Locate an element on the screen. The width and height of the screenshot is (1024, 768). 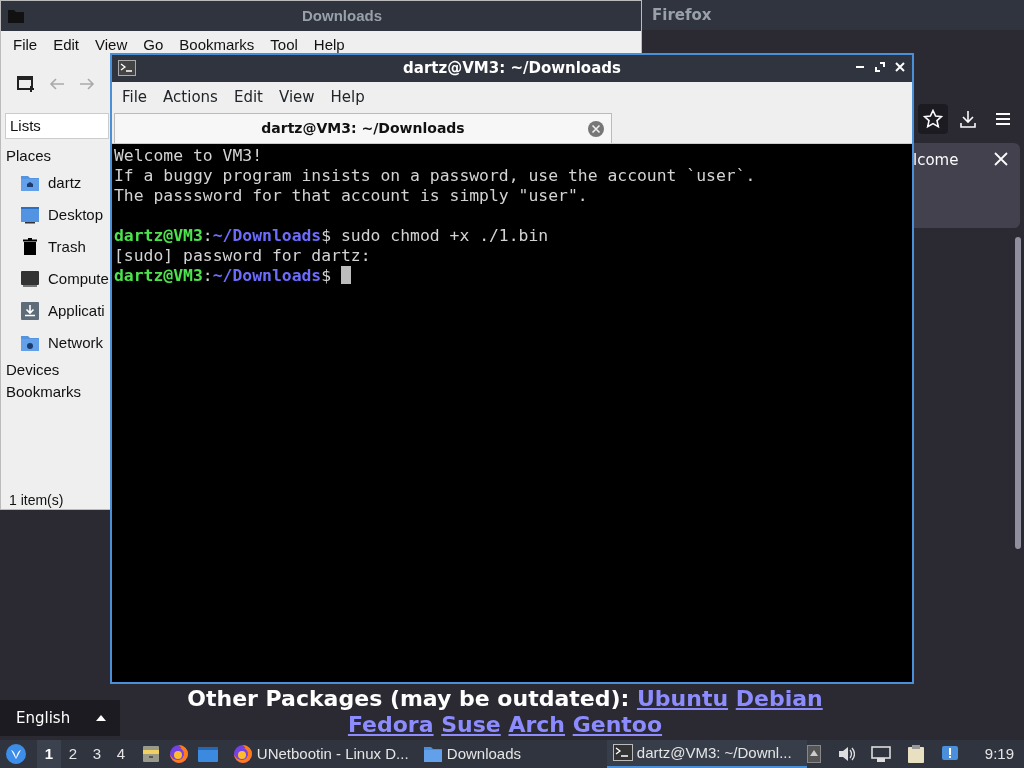
bookmark-button is located at coordinates (933, 119).